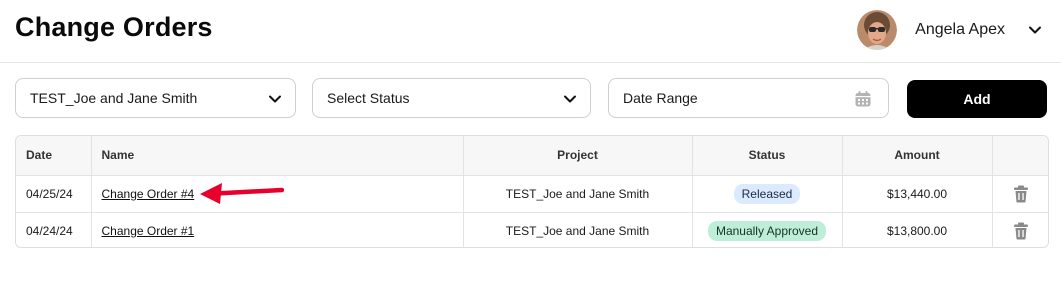  I want to click on user-menu: Angela Apex, so click(950, 30).